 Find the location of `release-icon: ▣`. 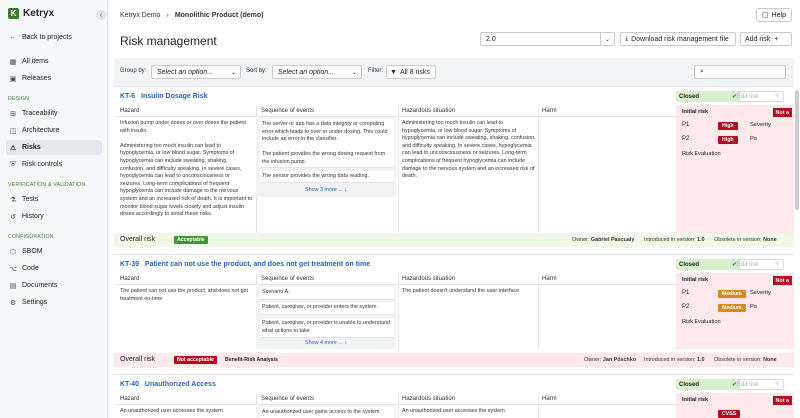

release-icon: ▣ is located at coordinates (13, 79).